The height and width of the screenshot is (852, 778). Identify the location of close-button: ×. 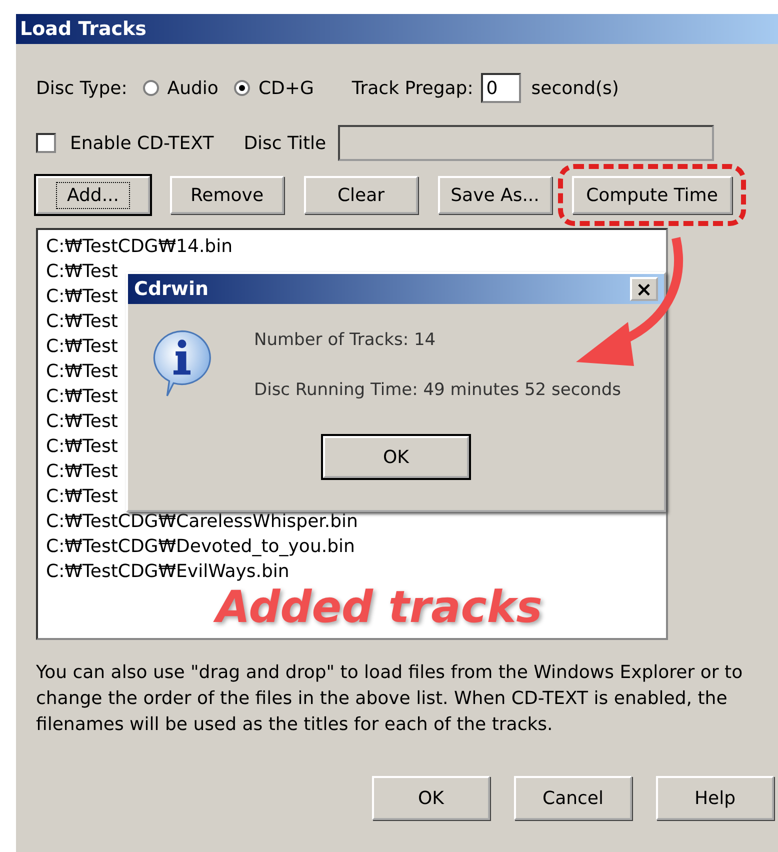
(644, 289).